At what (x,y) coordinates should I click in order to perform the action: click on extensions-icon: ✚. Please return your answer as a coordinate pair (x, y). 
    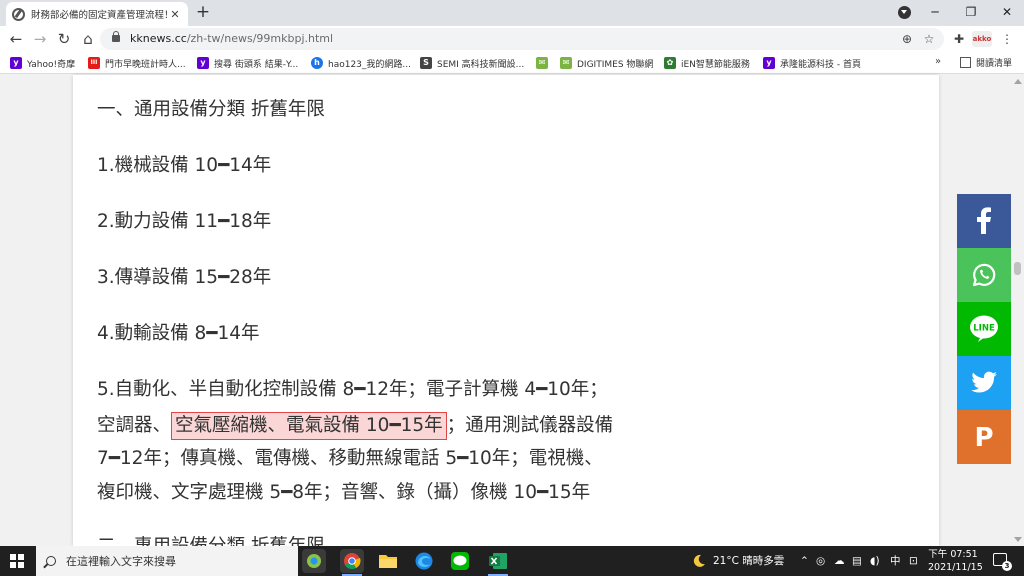
    Looking at the image, I should click on (959, 39).